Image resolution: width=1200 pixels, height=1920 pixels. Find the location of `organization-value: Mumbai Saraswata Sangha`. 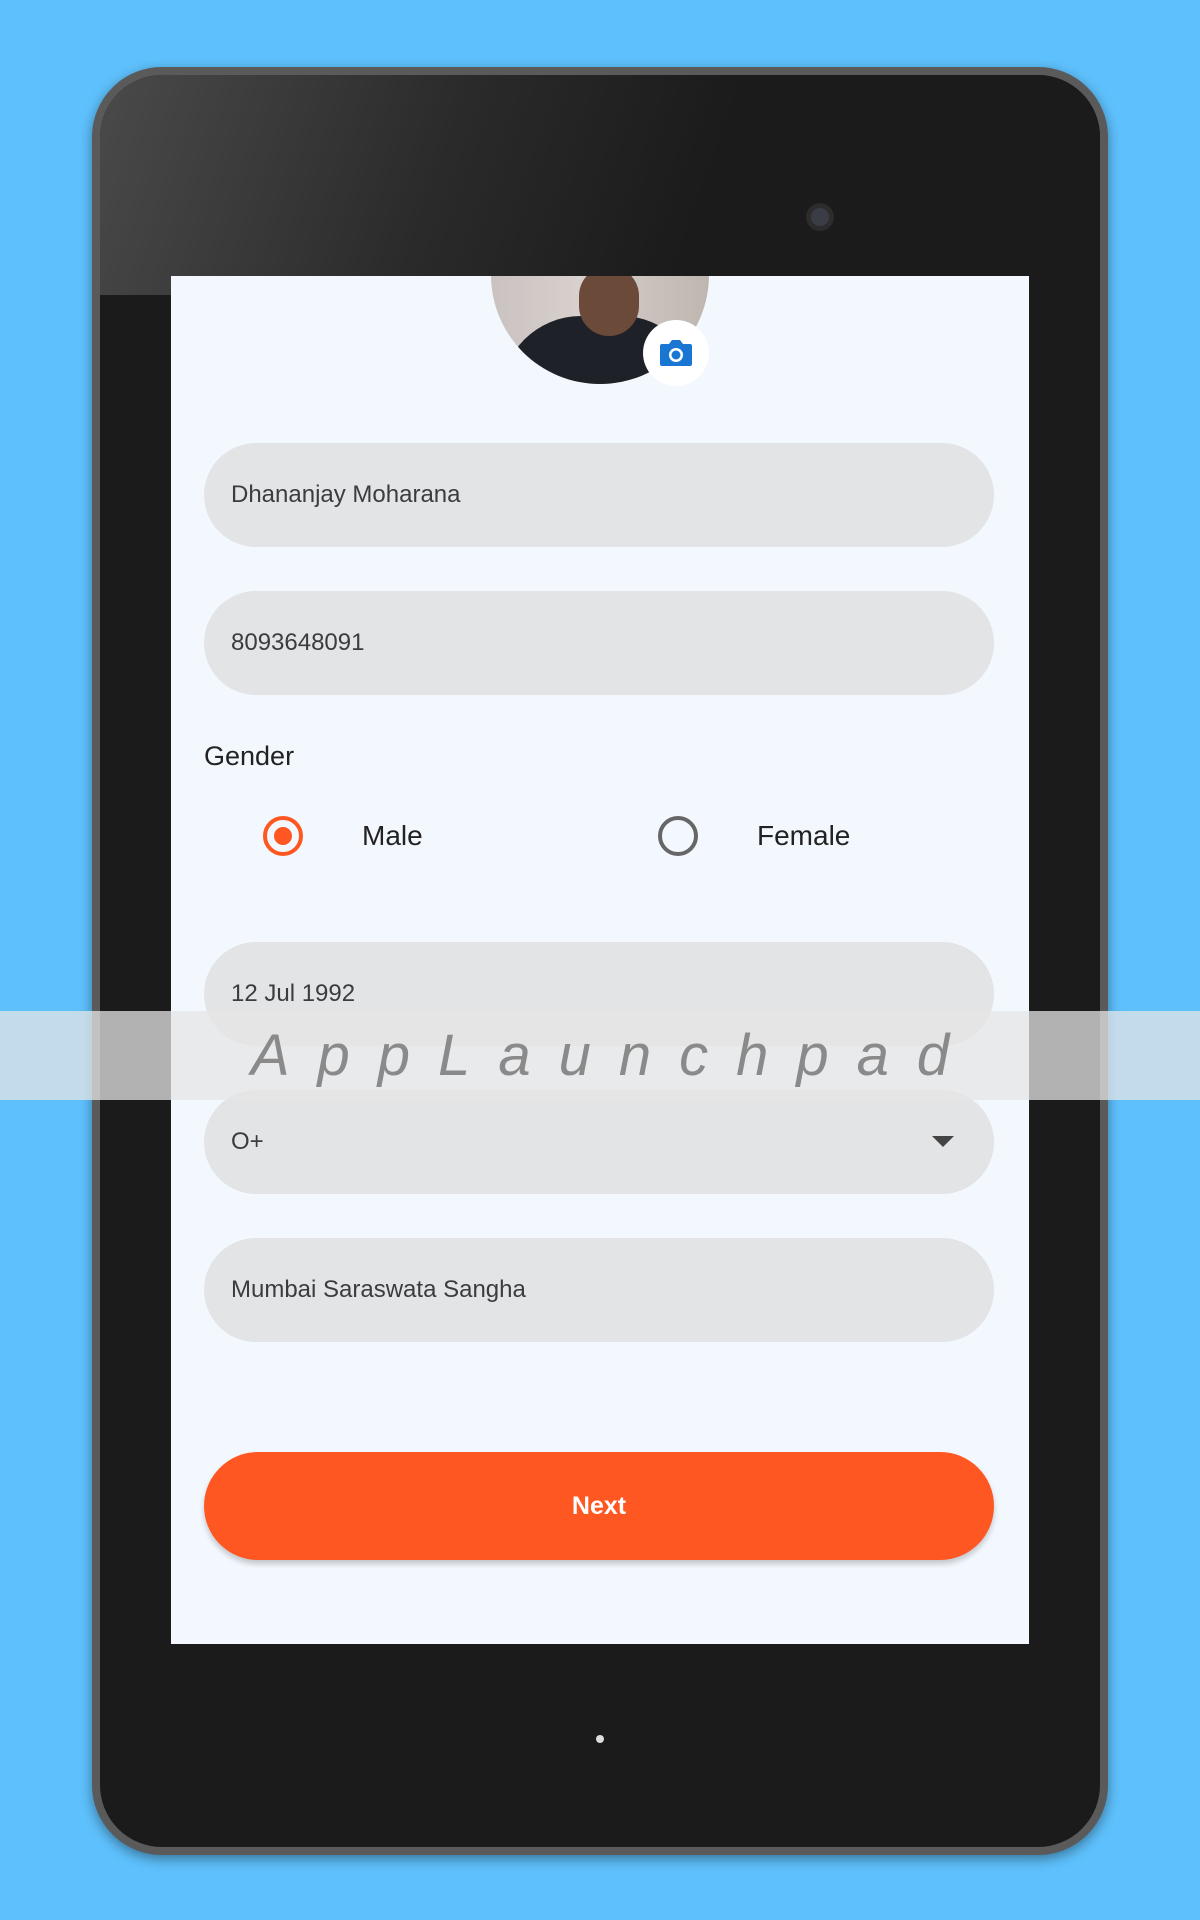

organization-value: Mumbai Saraswata Sangha is located at coordinates (378, 1289).